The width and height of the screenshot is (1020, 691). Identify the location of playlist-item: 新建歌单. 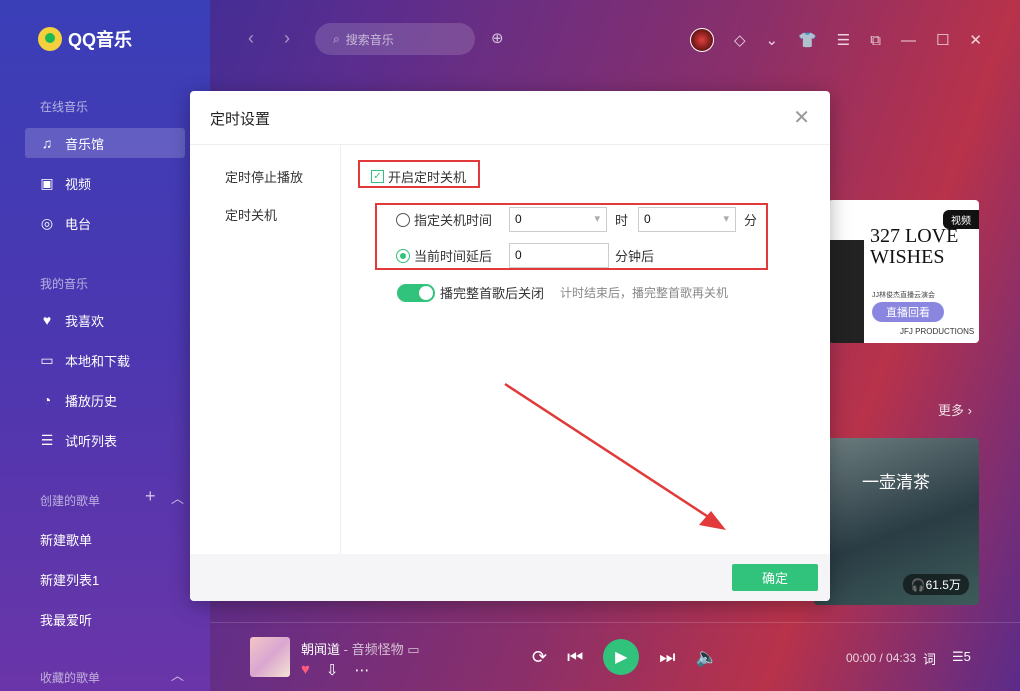
(66, 539).